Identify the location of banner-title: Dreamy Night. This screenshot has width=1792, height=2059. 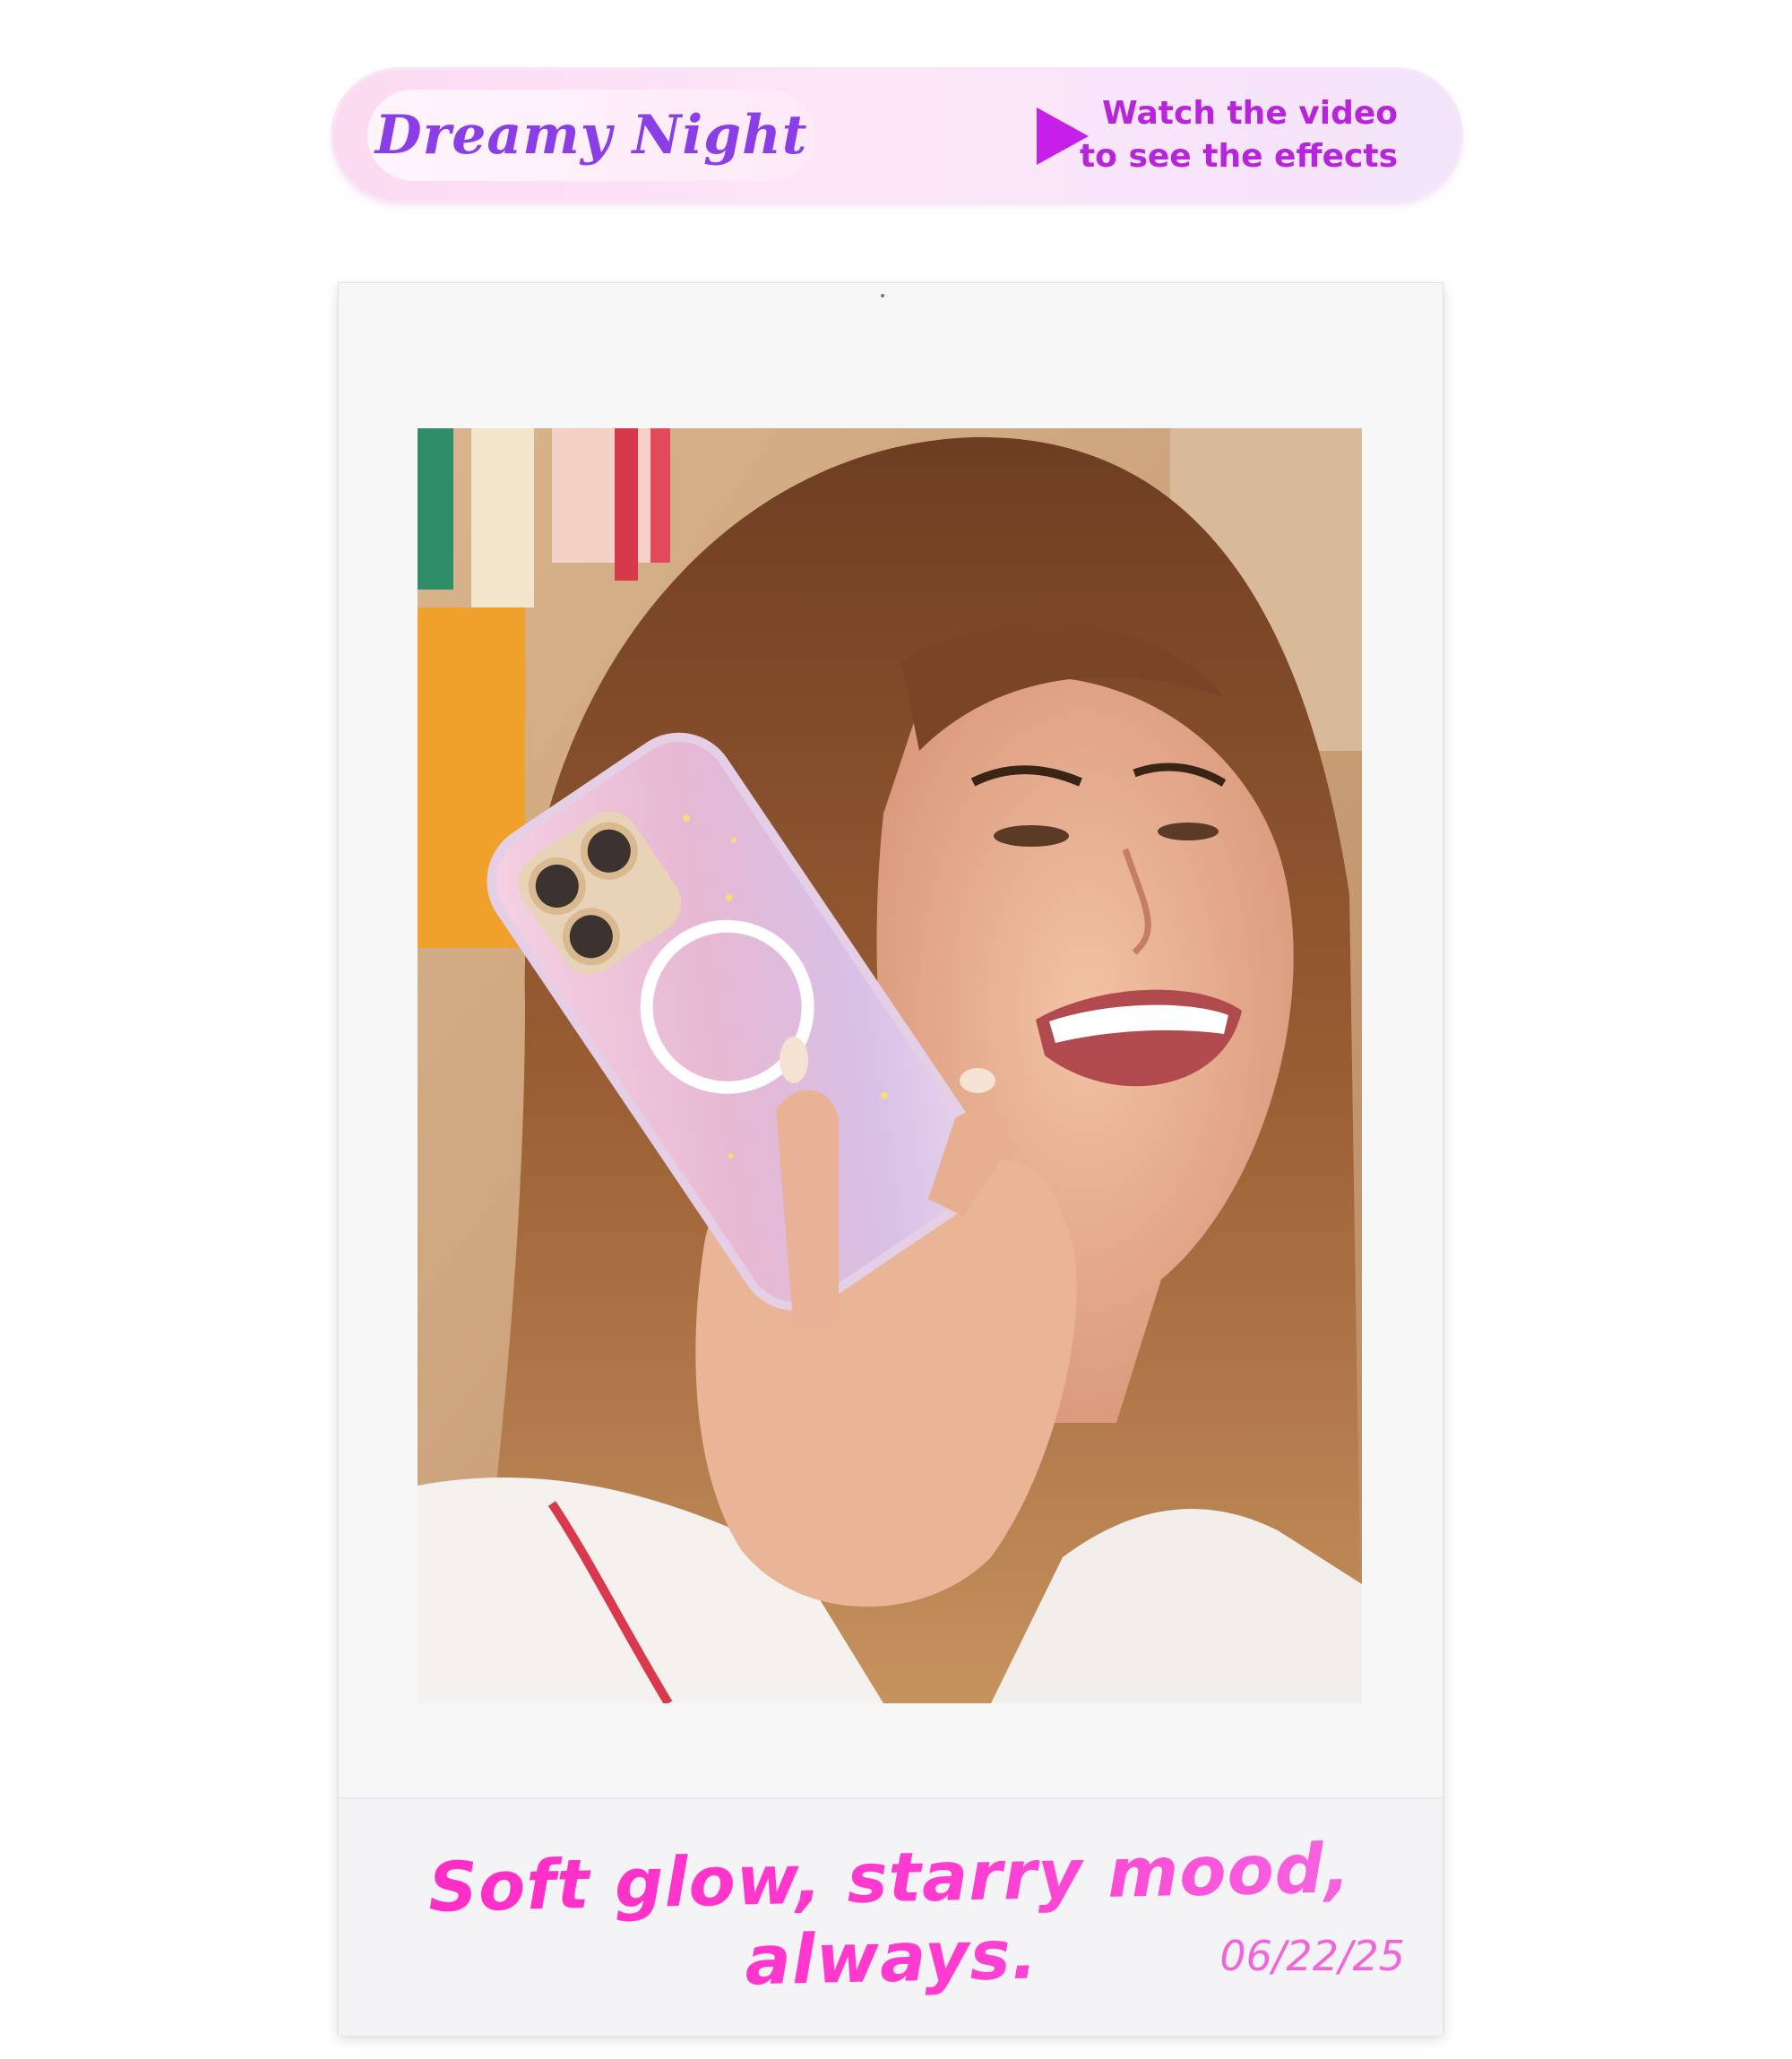
(591, 135).